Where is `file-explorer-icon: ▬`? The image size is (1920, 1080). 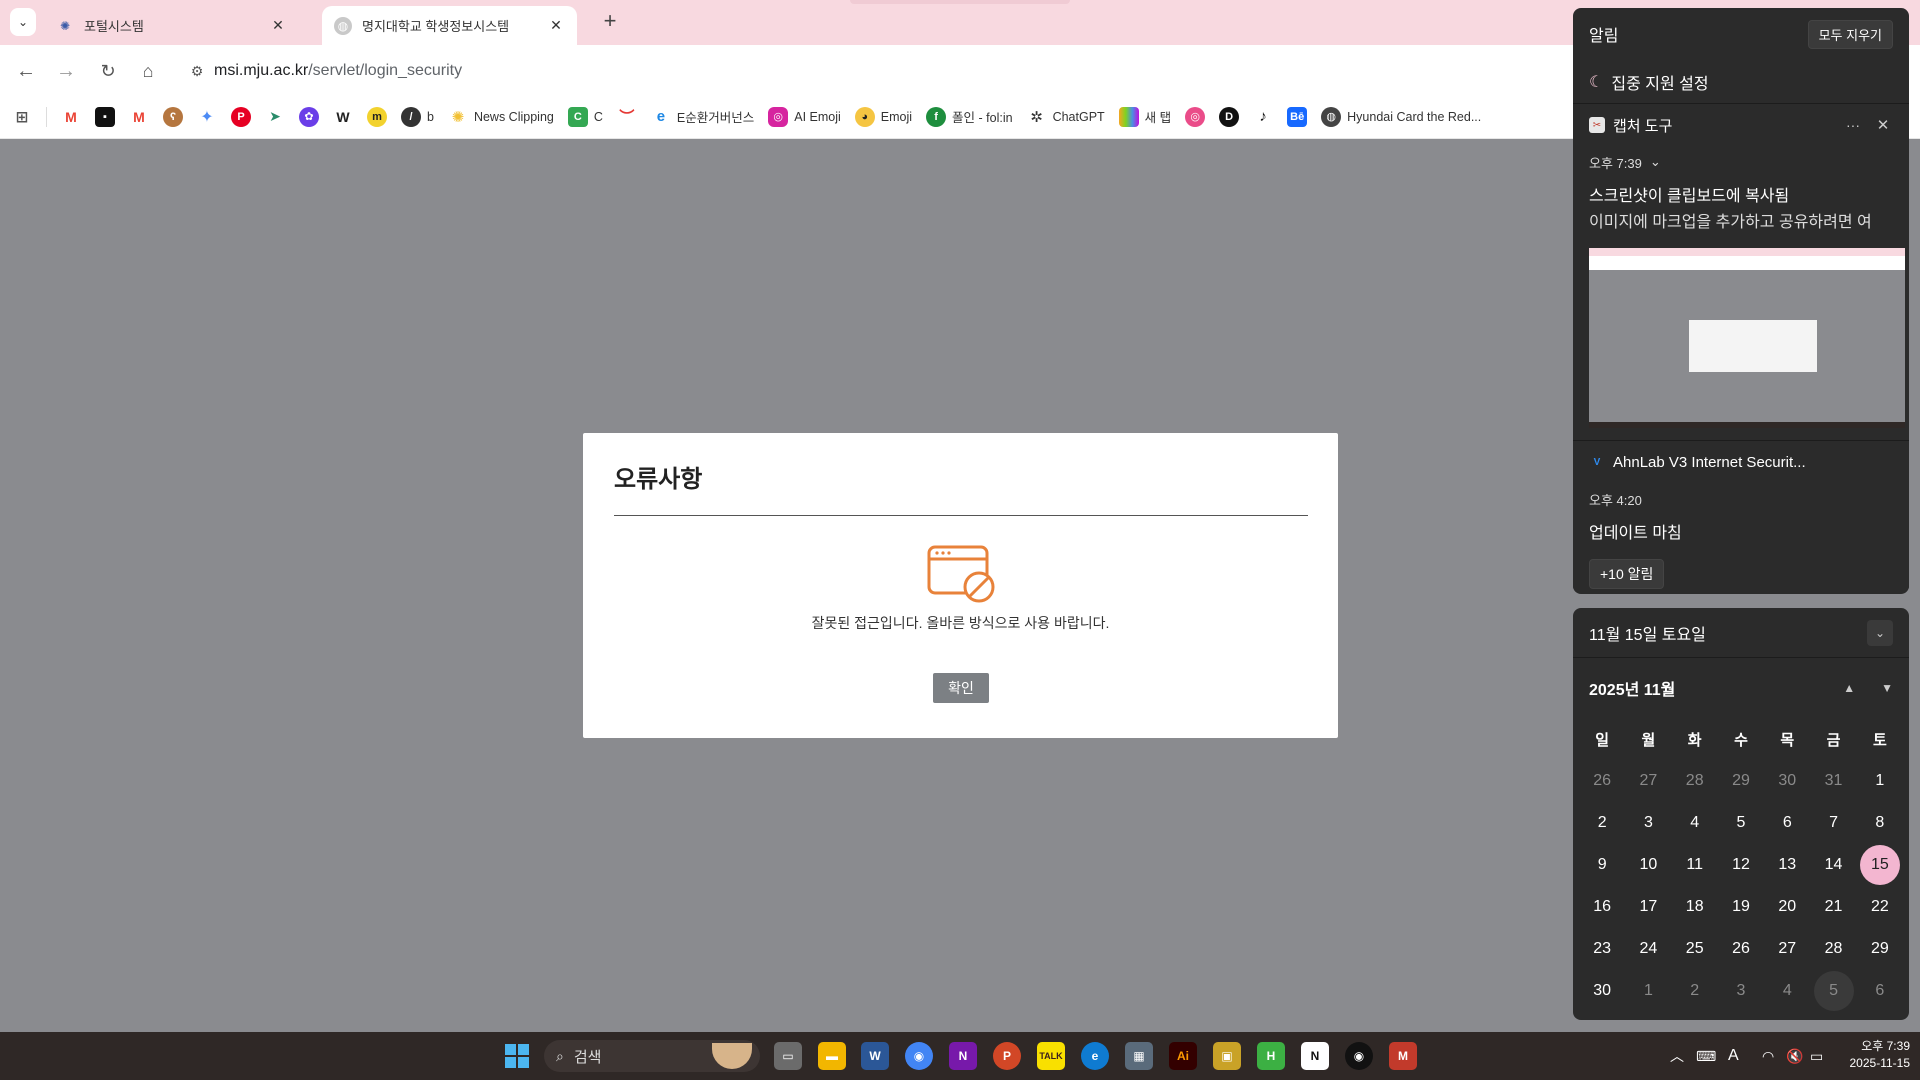 file-explorer-icon: ▬ is located at coordinates (832, 1056).